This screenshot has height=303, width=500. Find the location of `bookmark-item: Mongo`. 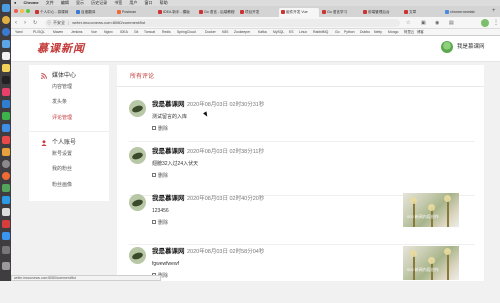

bookmark-item: Mongo is located at coordinates (393, 32).